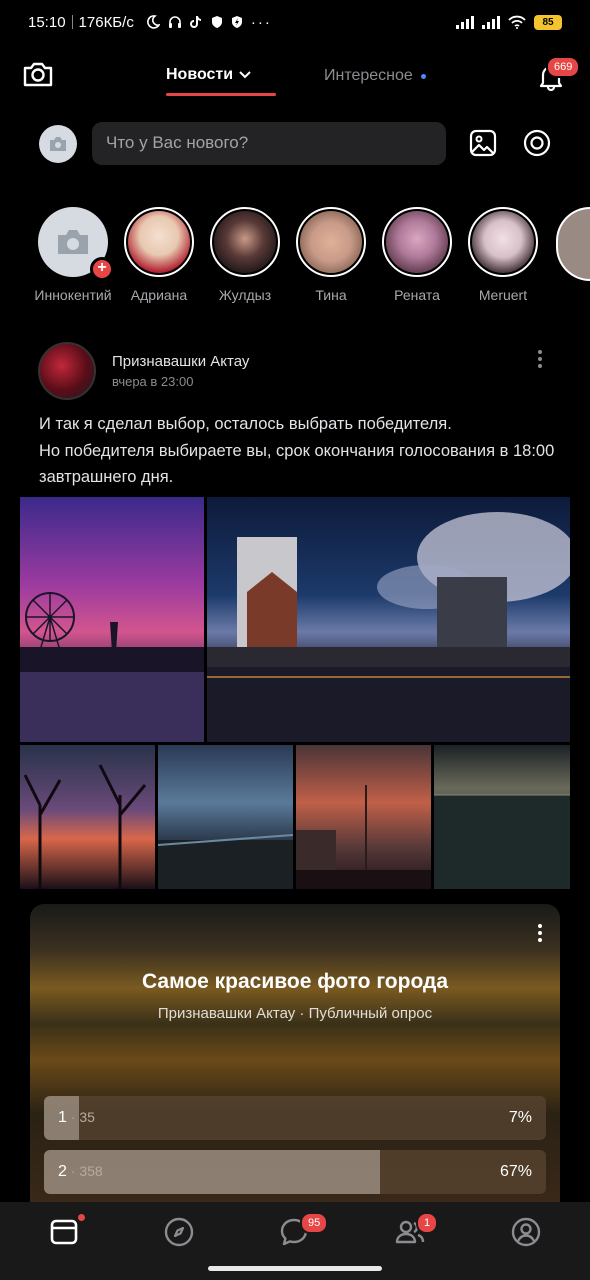  What do you see at coordinates (245, 295) in the screenshot?
I see `story-name: Жулдыз` at bounding box center [245, 295].